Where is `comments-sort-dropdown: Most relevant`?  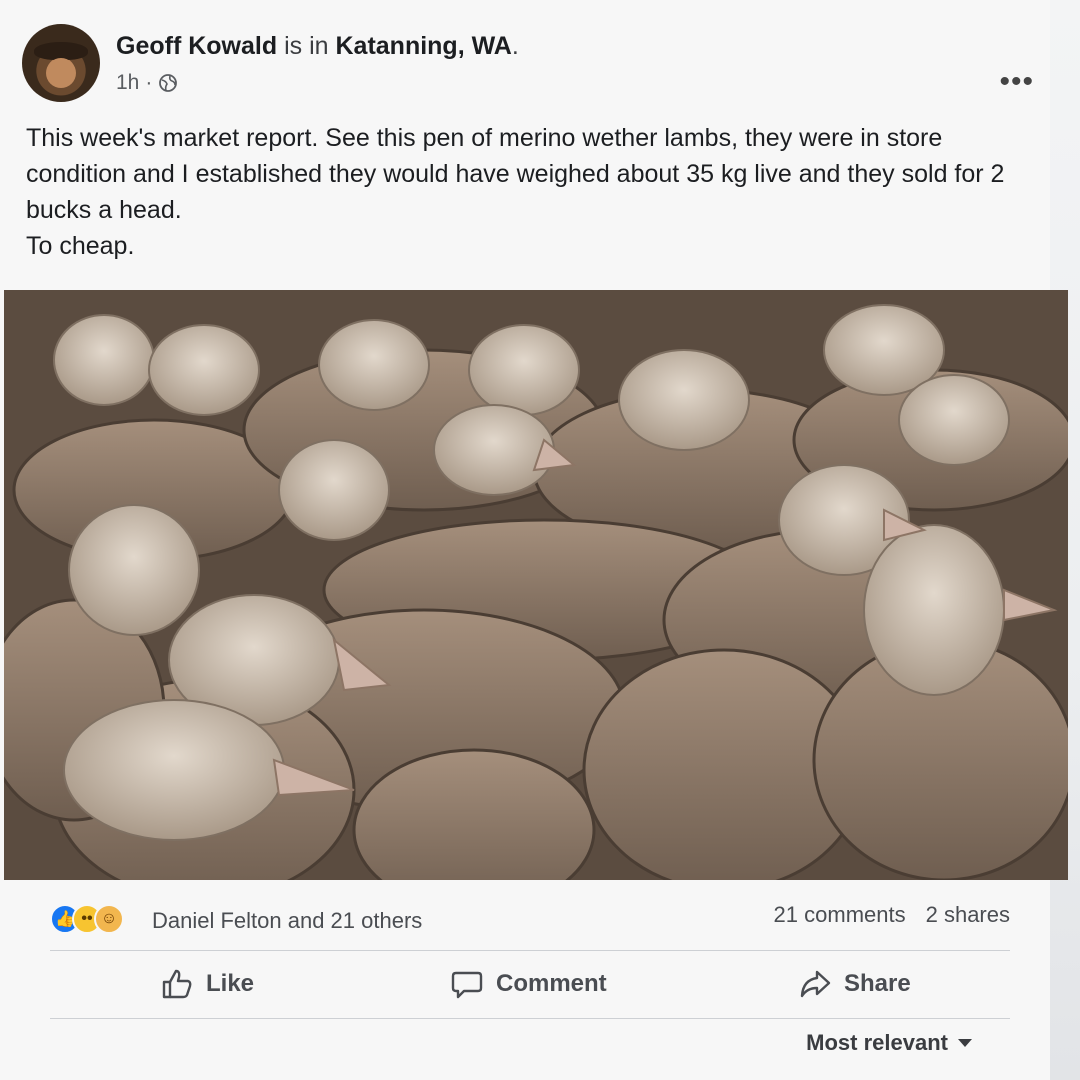
comments-sort-dropdown: Most relevant is located at coordinates (889, 1043).